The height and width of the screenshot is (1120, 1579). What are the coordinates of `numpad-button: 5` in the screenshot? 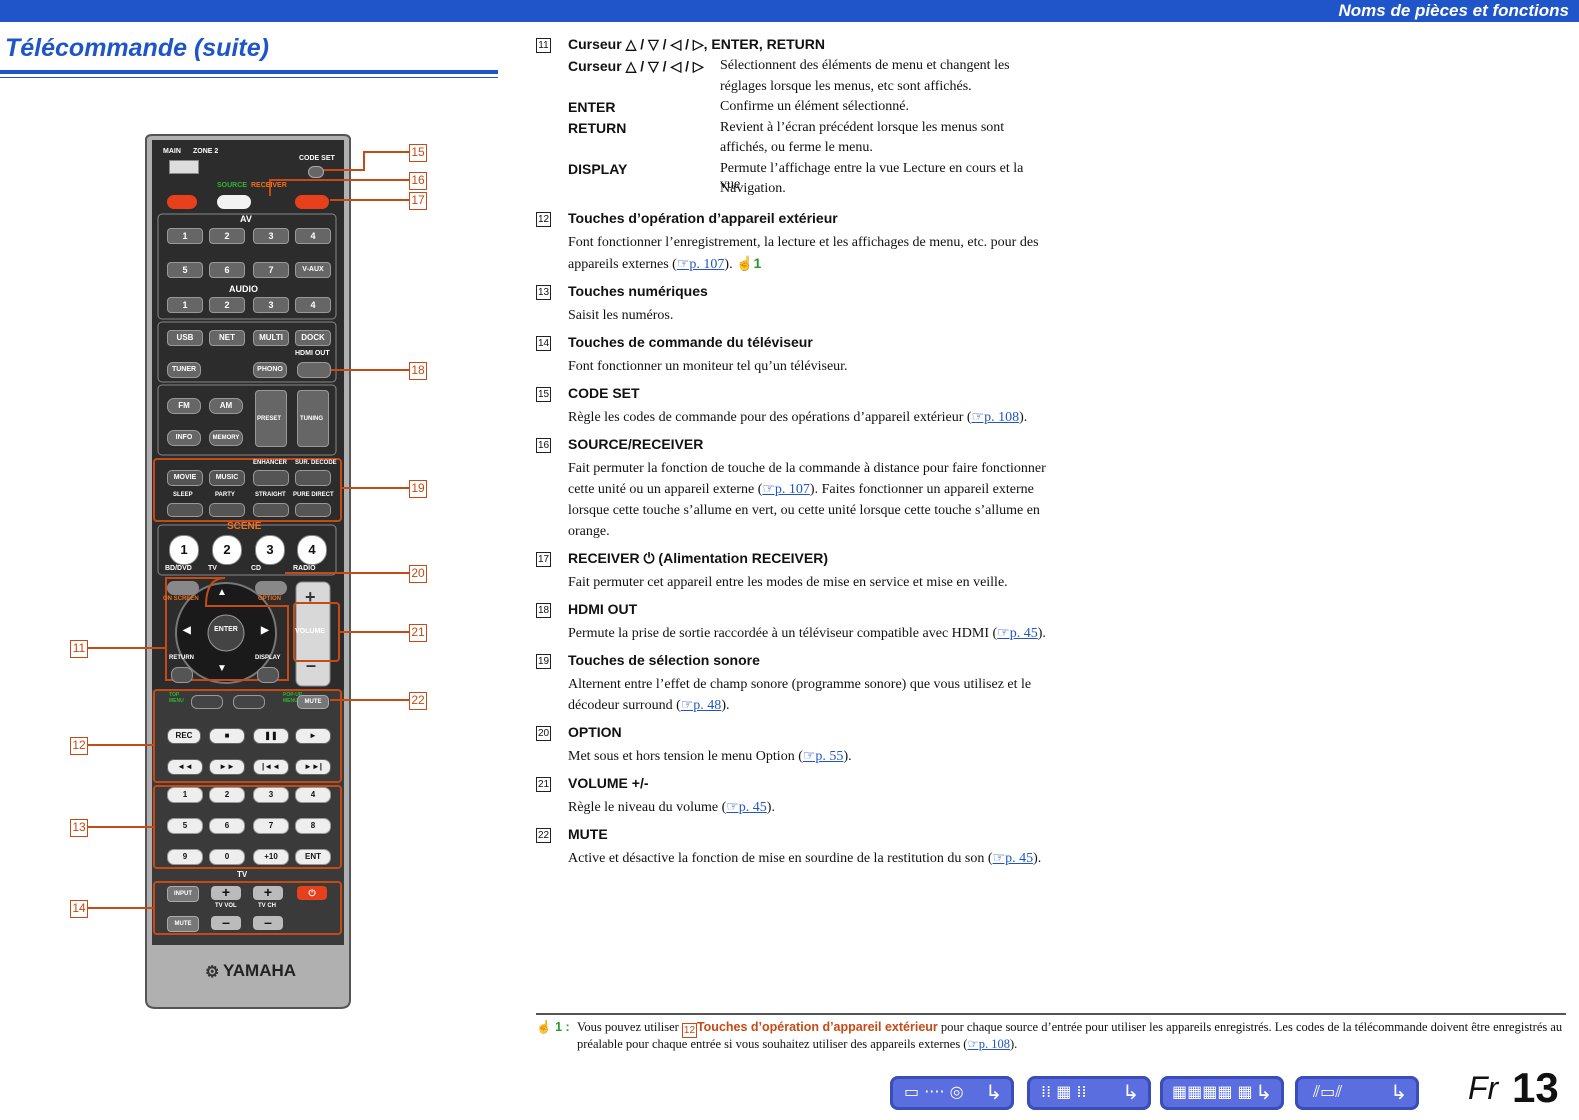 It's located at (185, 826).